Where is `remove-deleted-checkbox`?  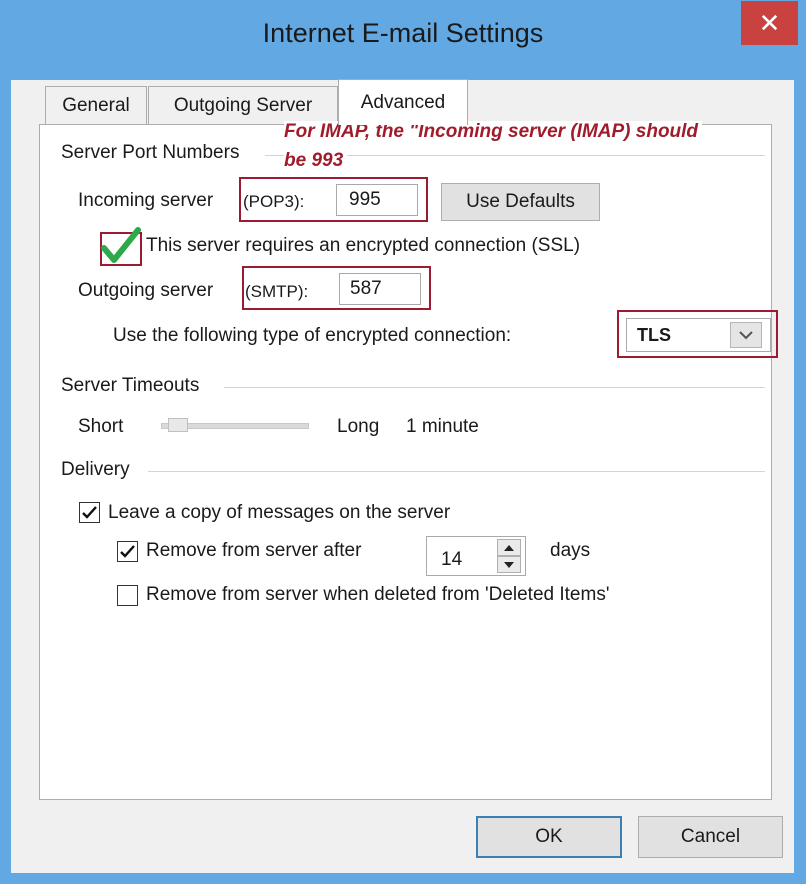 remove-deleted-checkbox is located at coordinates (127, 595).